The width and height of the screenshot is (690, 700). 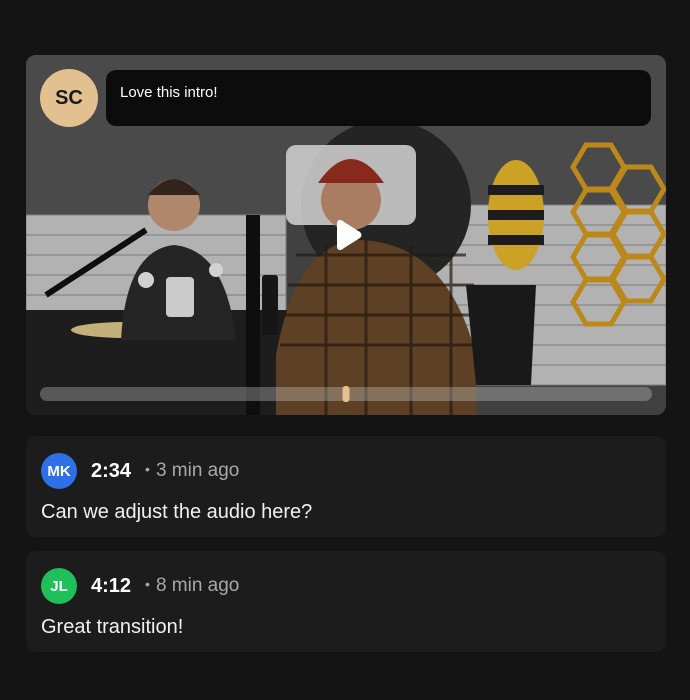 I want to click on commenter-avatar: JL, so click(x=59, y=586).